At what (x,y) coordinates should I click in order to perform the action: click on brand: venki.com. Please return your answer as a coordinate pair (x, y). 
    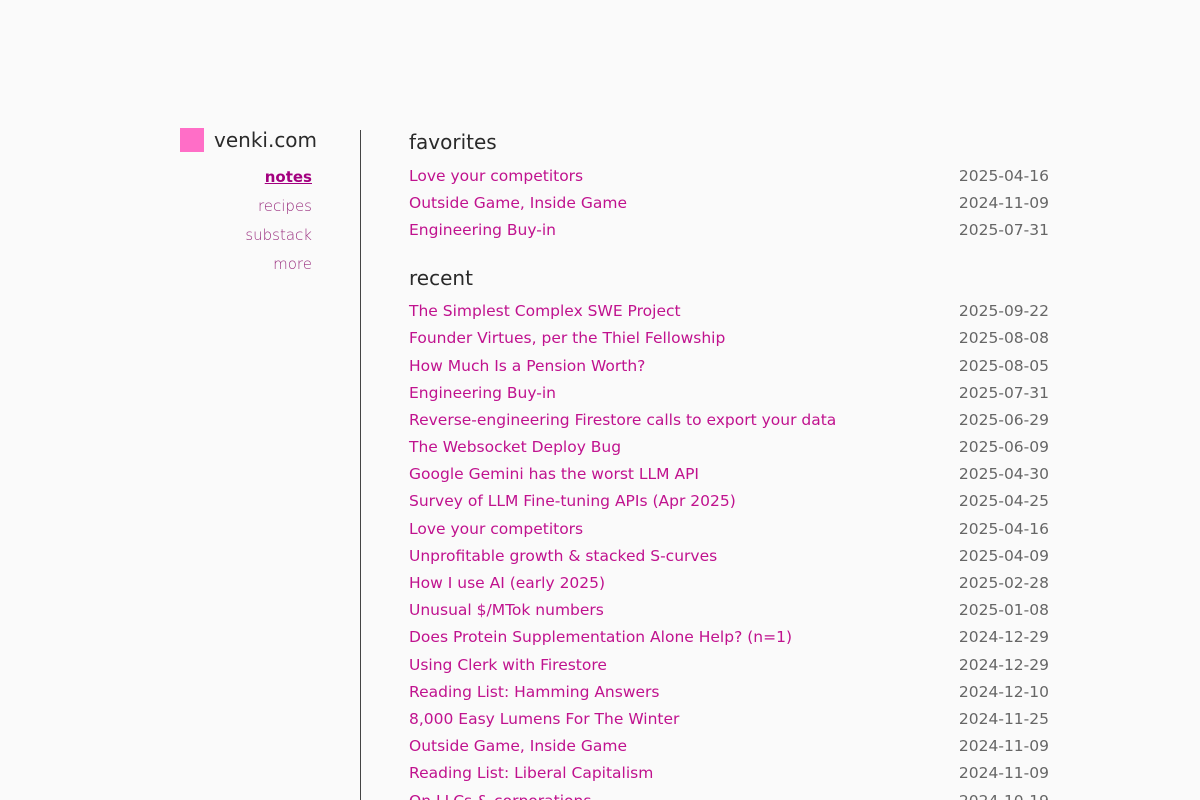
    Looking at the image, I should click on (248, 140).